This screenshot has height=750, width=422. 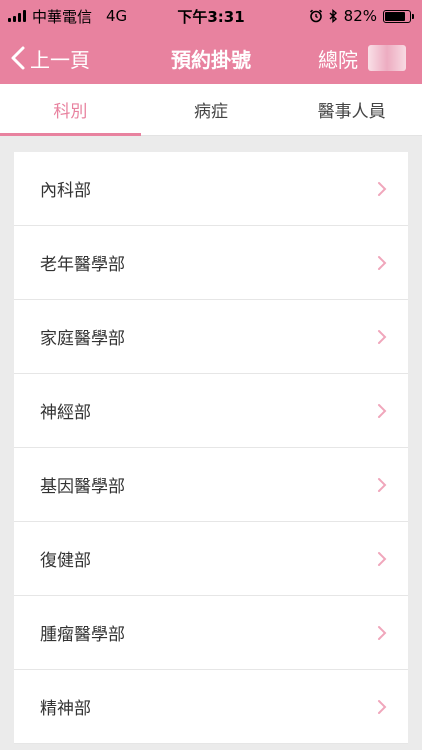 What do you see at coordinates (351, 109) in the screenshot?
I see `tab-medical-staff: 醫事人員` at bounding box center [351, 109].